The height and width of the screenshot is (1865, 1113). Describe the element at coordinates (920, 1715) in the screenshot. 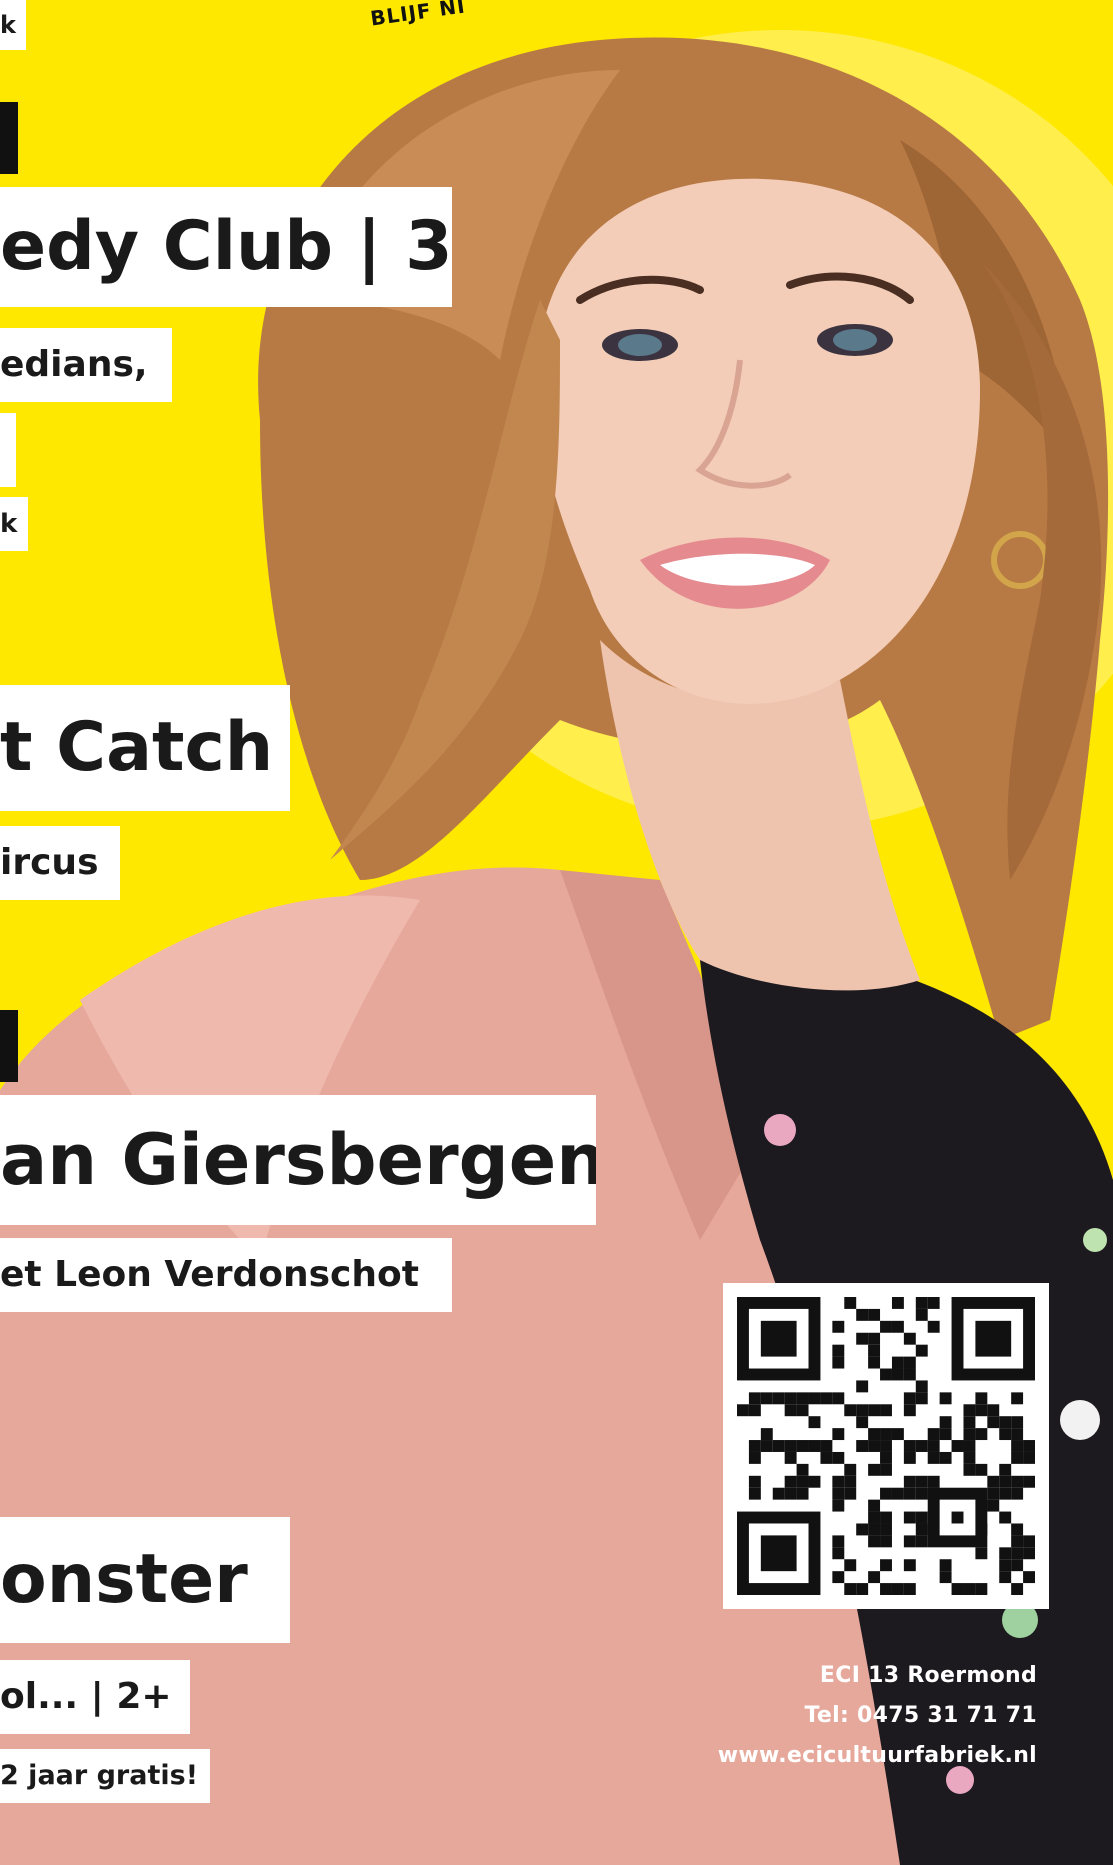

I see `contact-phone: Tel: 0475 31 71 71` at that location.